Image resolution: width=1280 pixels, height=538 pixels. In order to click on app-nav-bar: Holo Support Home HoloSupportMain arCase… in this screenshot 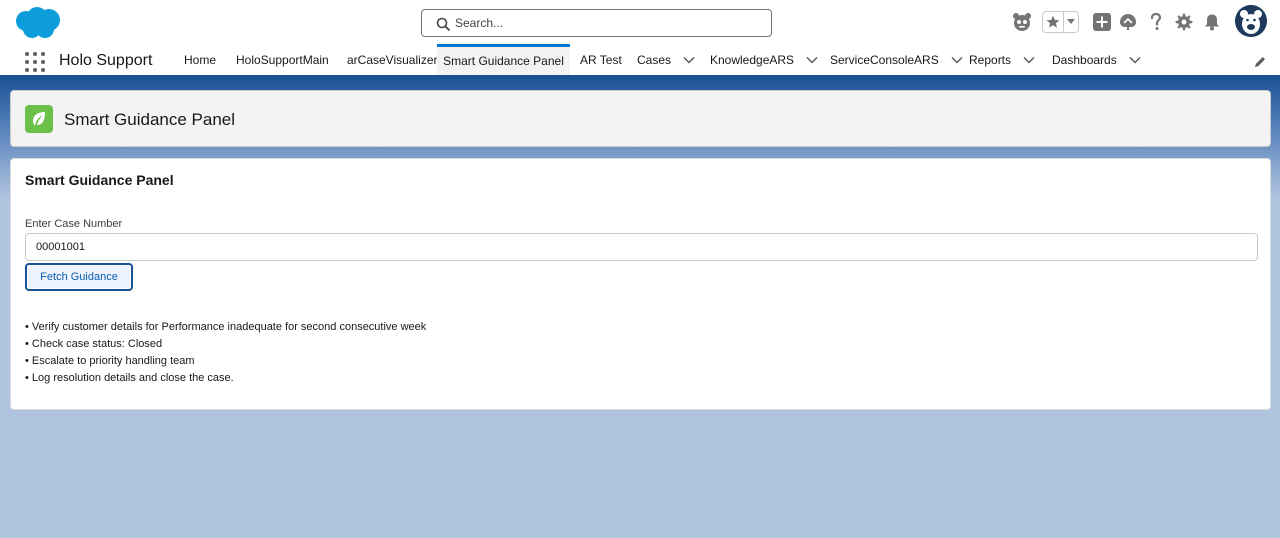, I will do `click(640, 61)`.